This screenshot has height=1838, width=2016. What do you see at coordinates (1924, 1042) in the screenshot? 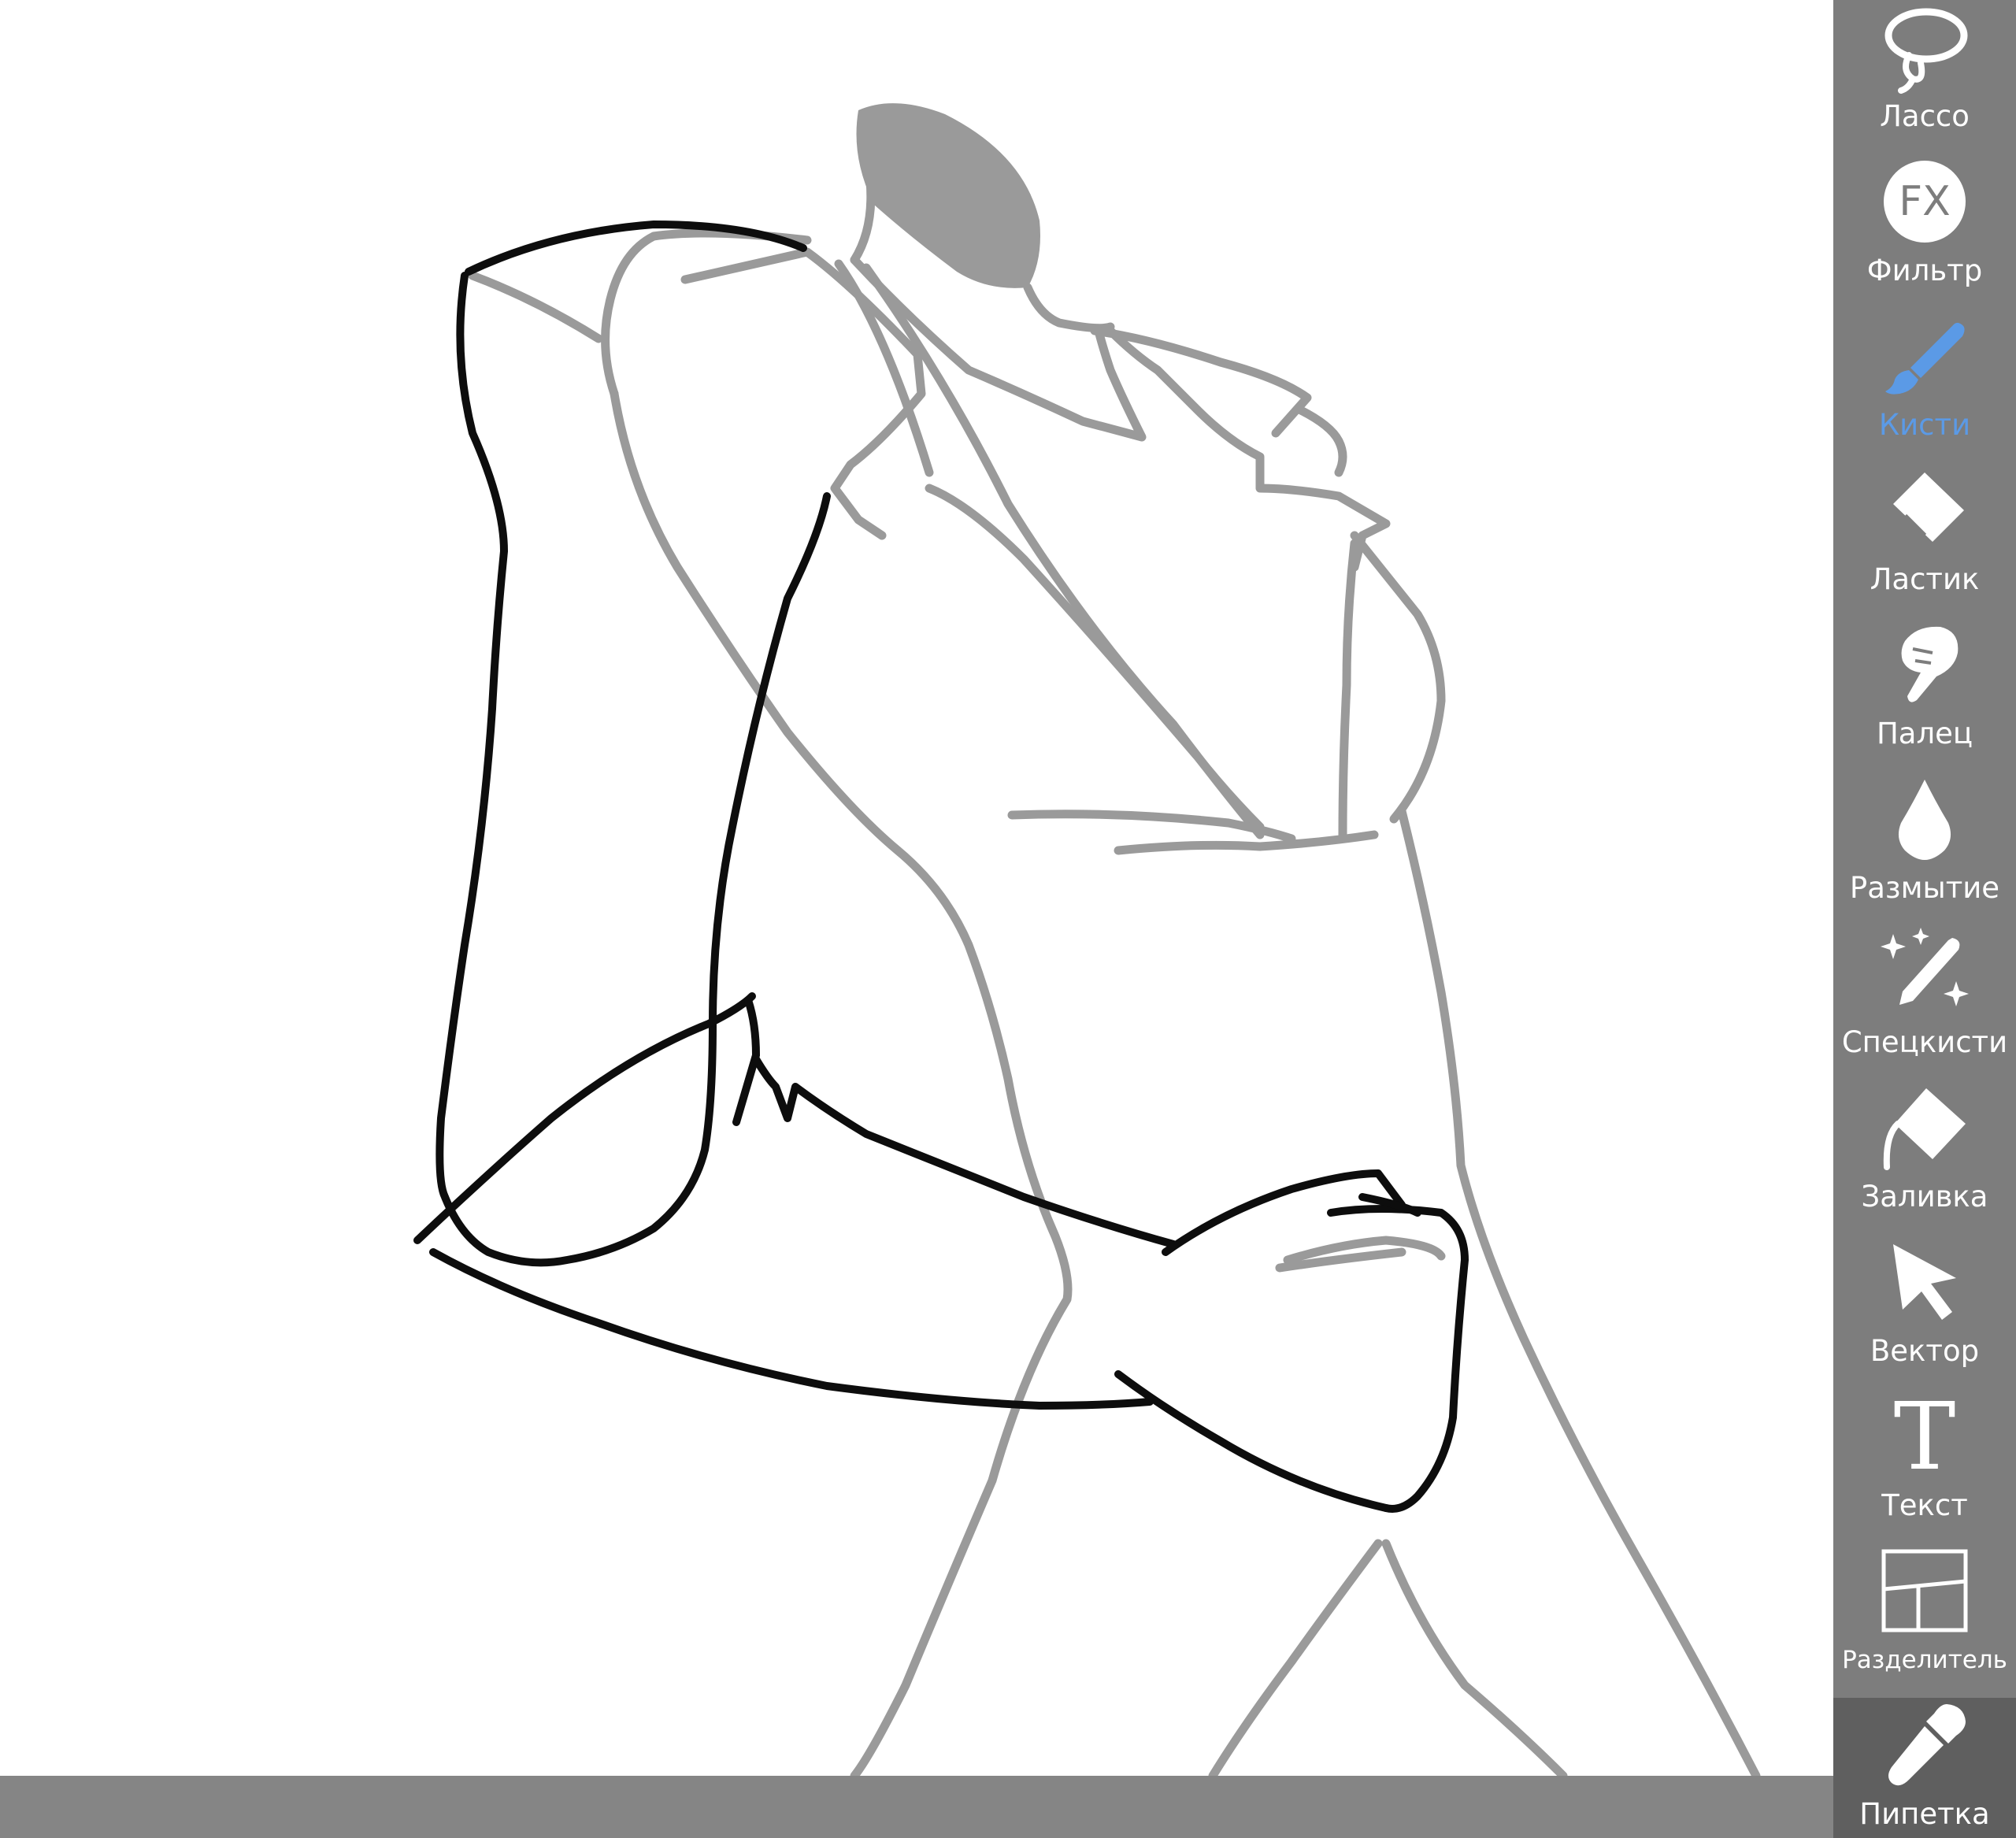
I see `tool-label: Спецкисти` at bounding box center [1924, 1042].